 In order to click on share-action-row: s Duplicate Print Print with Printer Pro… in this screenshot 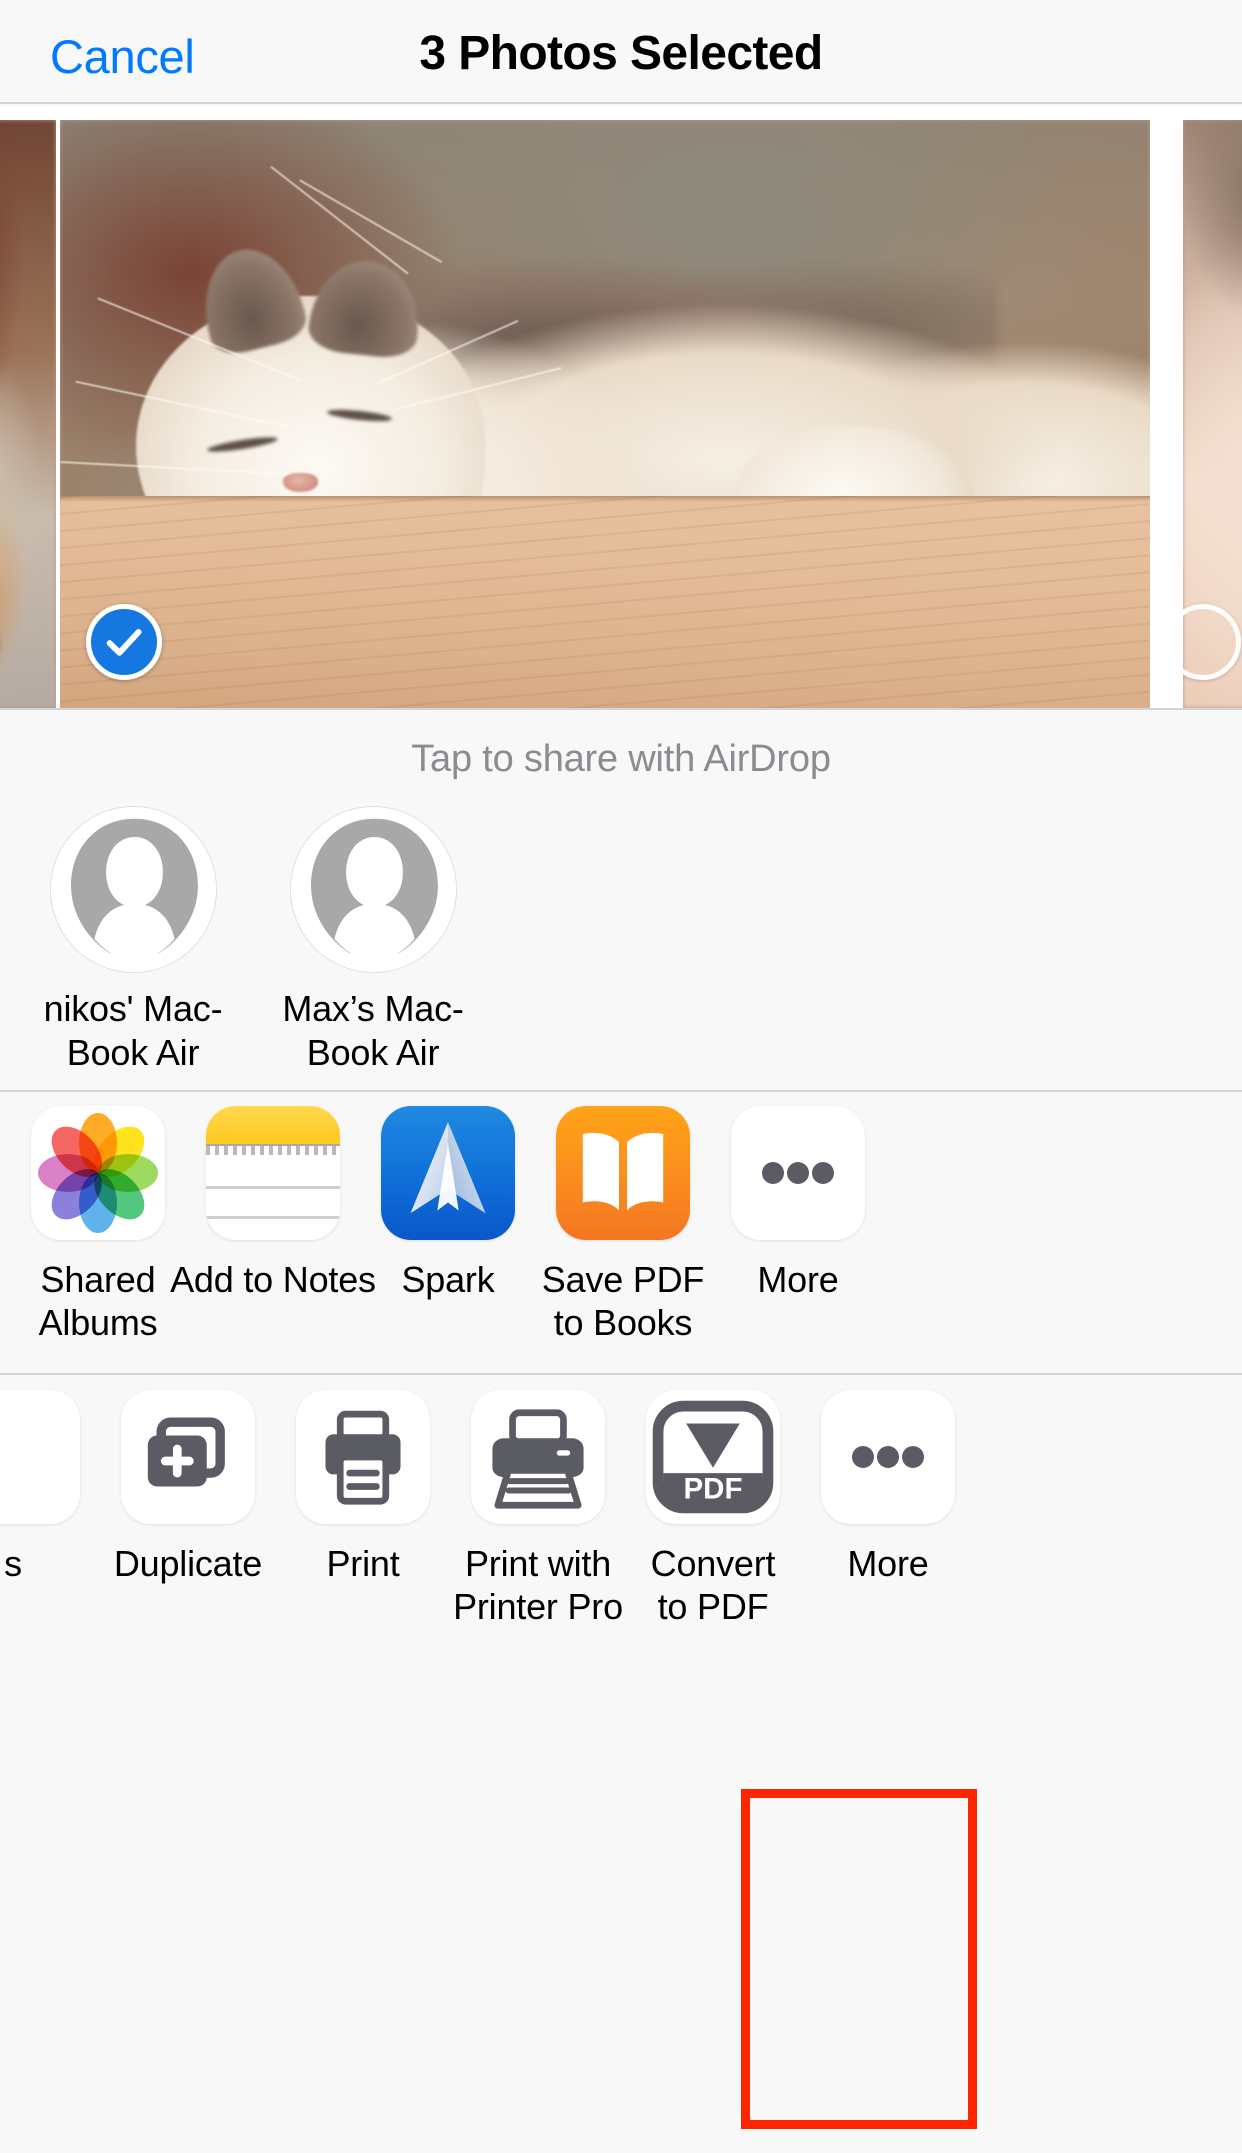, I will do `click(621, 1530)`.